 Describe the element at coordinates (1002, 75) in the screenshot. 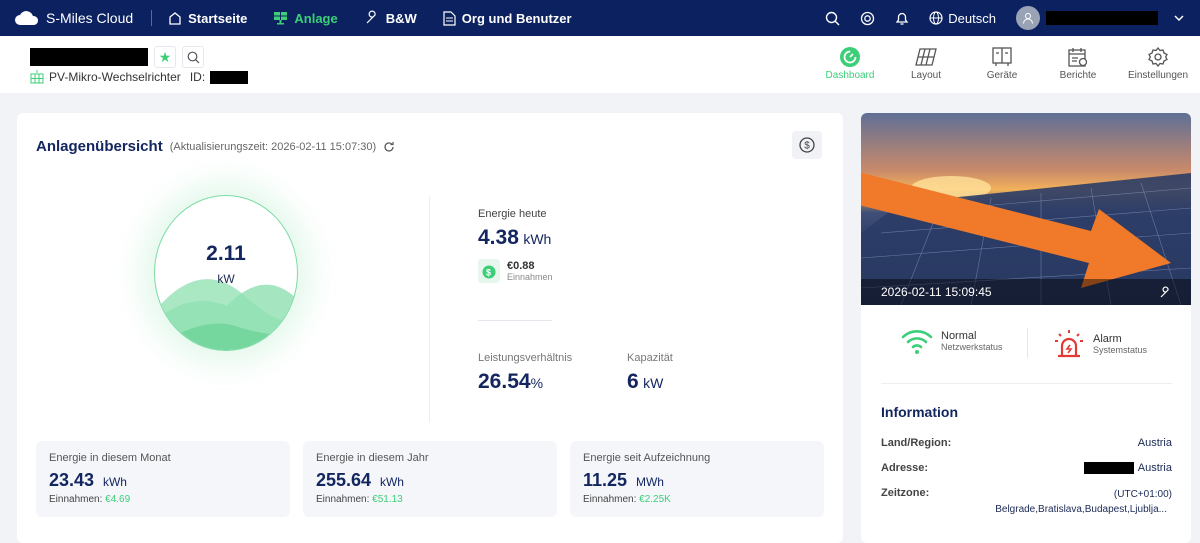

I see `tab-label: Geräte` at that location.